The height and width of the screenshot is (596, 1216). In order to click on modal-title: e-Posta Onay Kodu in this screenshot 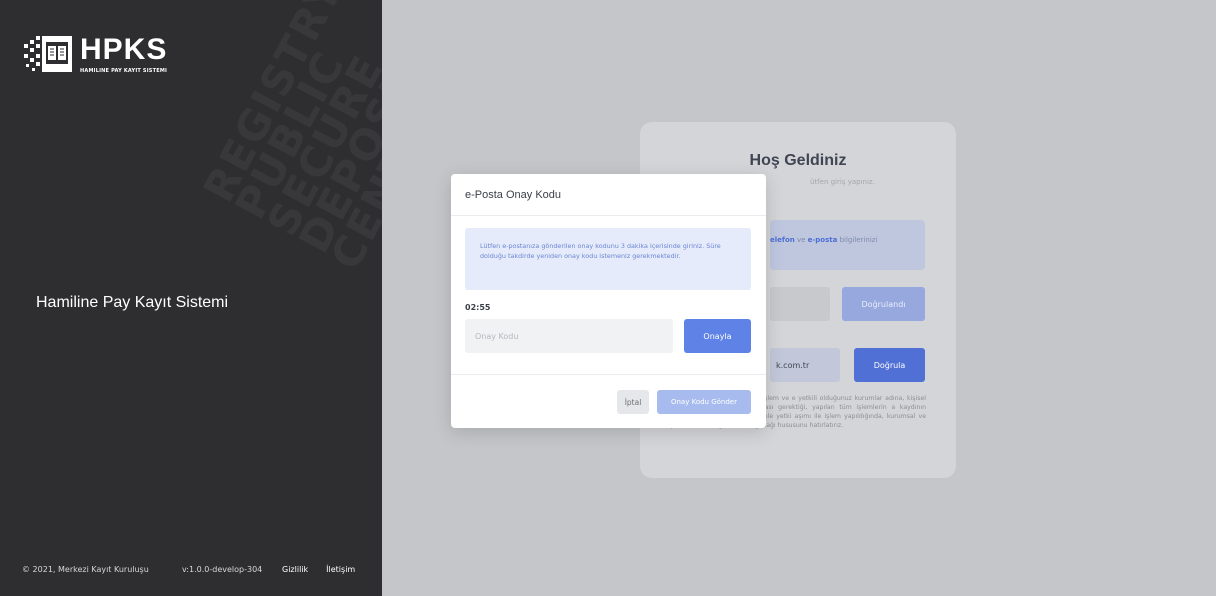, I will do `click(513, 194)`.